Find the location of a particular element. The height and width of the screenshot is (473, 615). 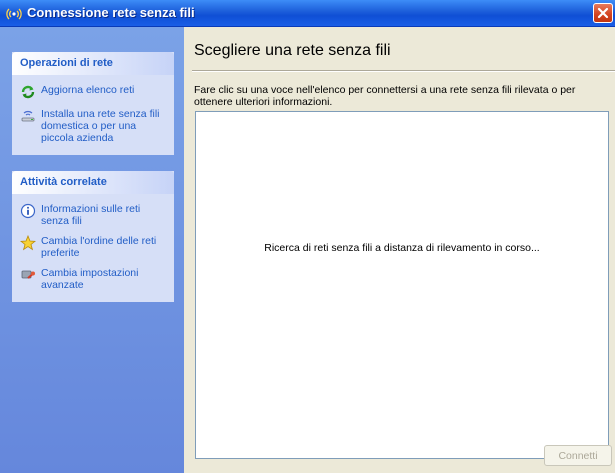

title-bar: Connessione rete senza fili is located at coordinates (307, 13).